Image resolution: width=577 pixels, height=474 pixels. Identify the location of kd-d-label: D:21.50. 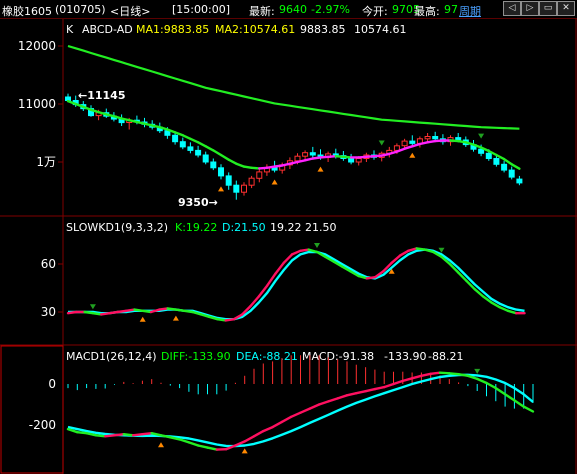
(244, 227).